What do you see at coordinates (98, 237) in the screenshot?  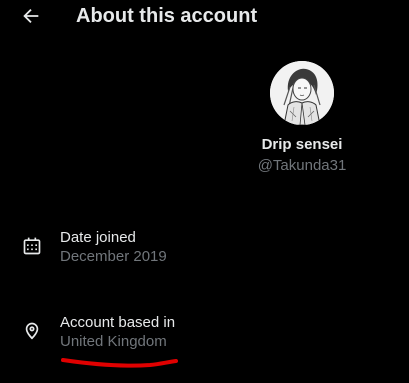 I see `date-joined-label: Date joined` at bounding box center [98, 237].